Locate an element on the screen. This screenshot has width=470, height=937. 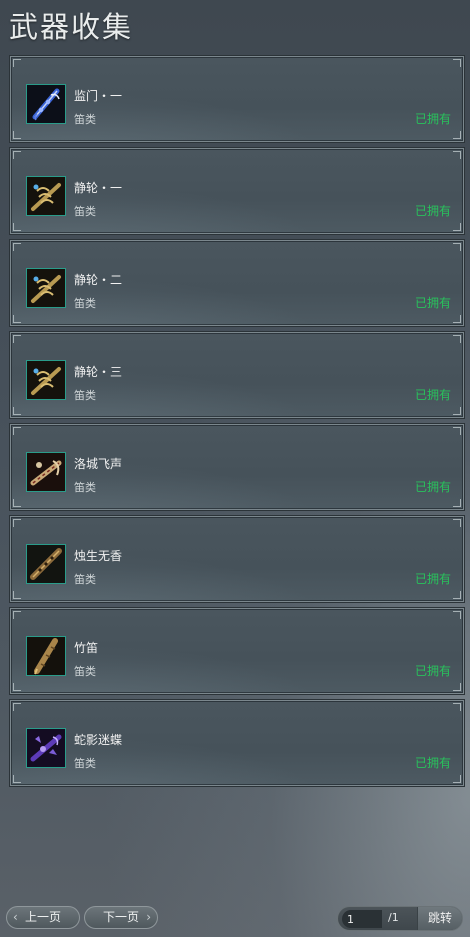
red-tassel-flute-icon is located at coordinates (46, 472).